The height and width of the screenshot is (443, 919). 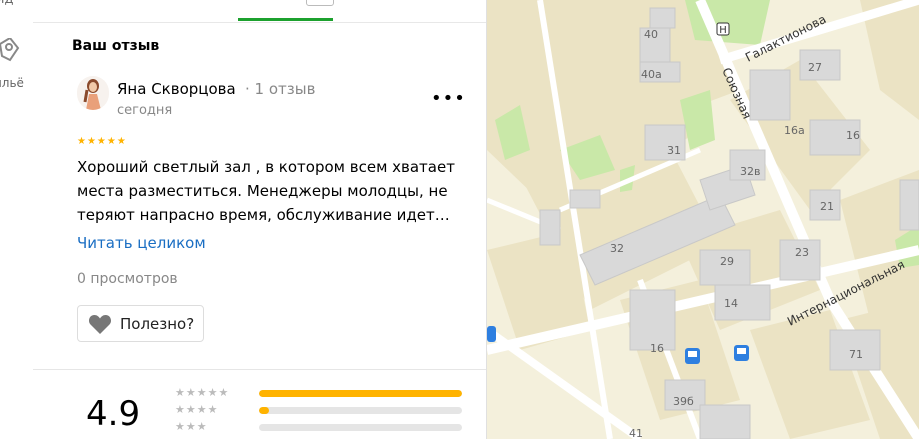 What do you see at coordinates (636, 433) in the screenshot?
I see `building-number: 41` at bounding box center [636, 433].